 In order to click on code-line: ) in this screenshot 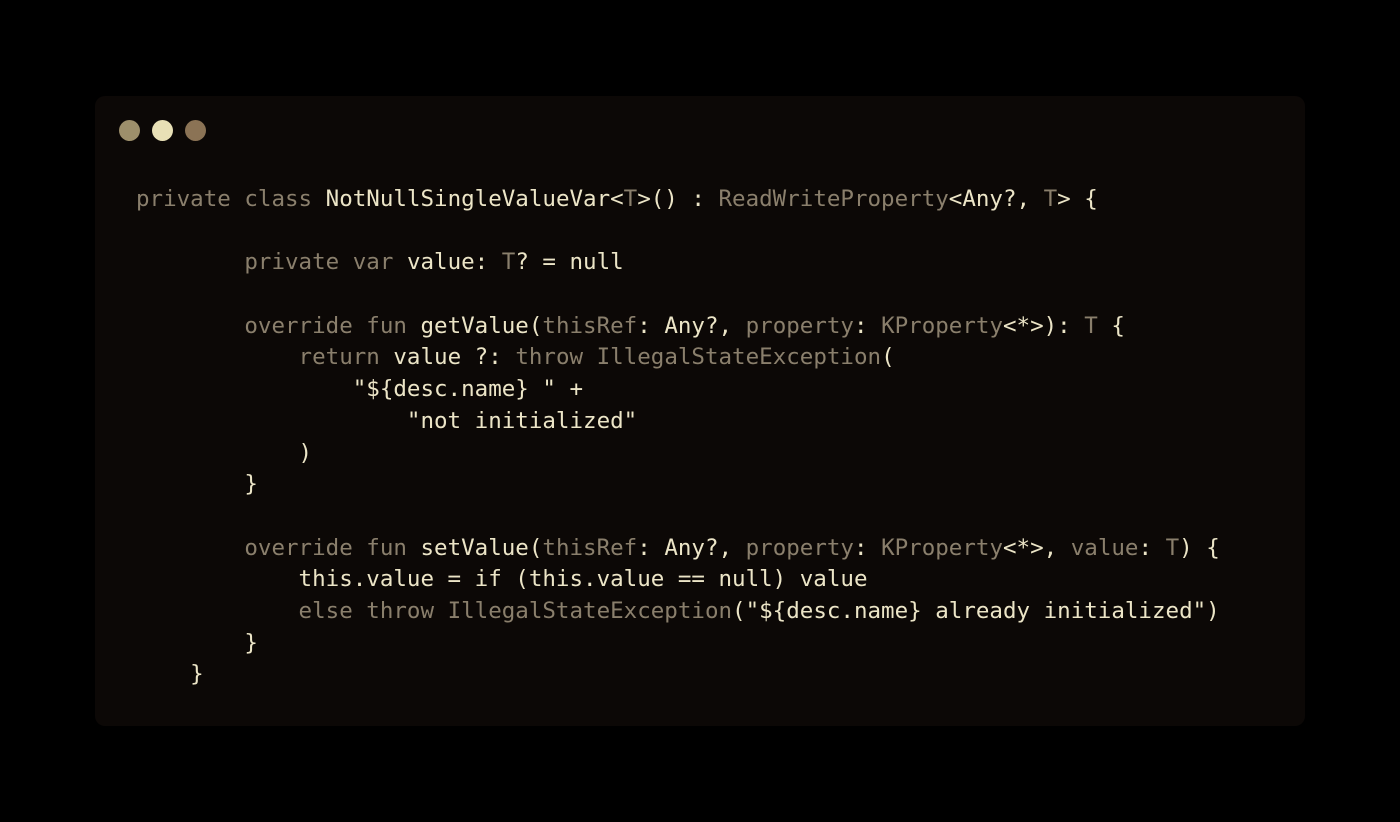, I will do `click(678, 454)`.